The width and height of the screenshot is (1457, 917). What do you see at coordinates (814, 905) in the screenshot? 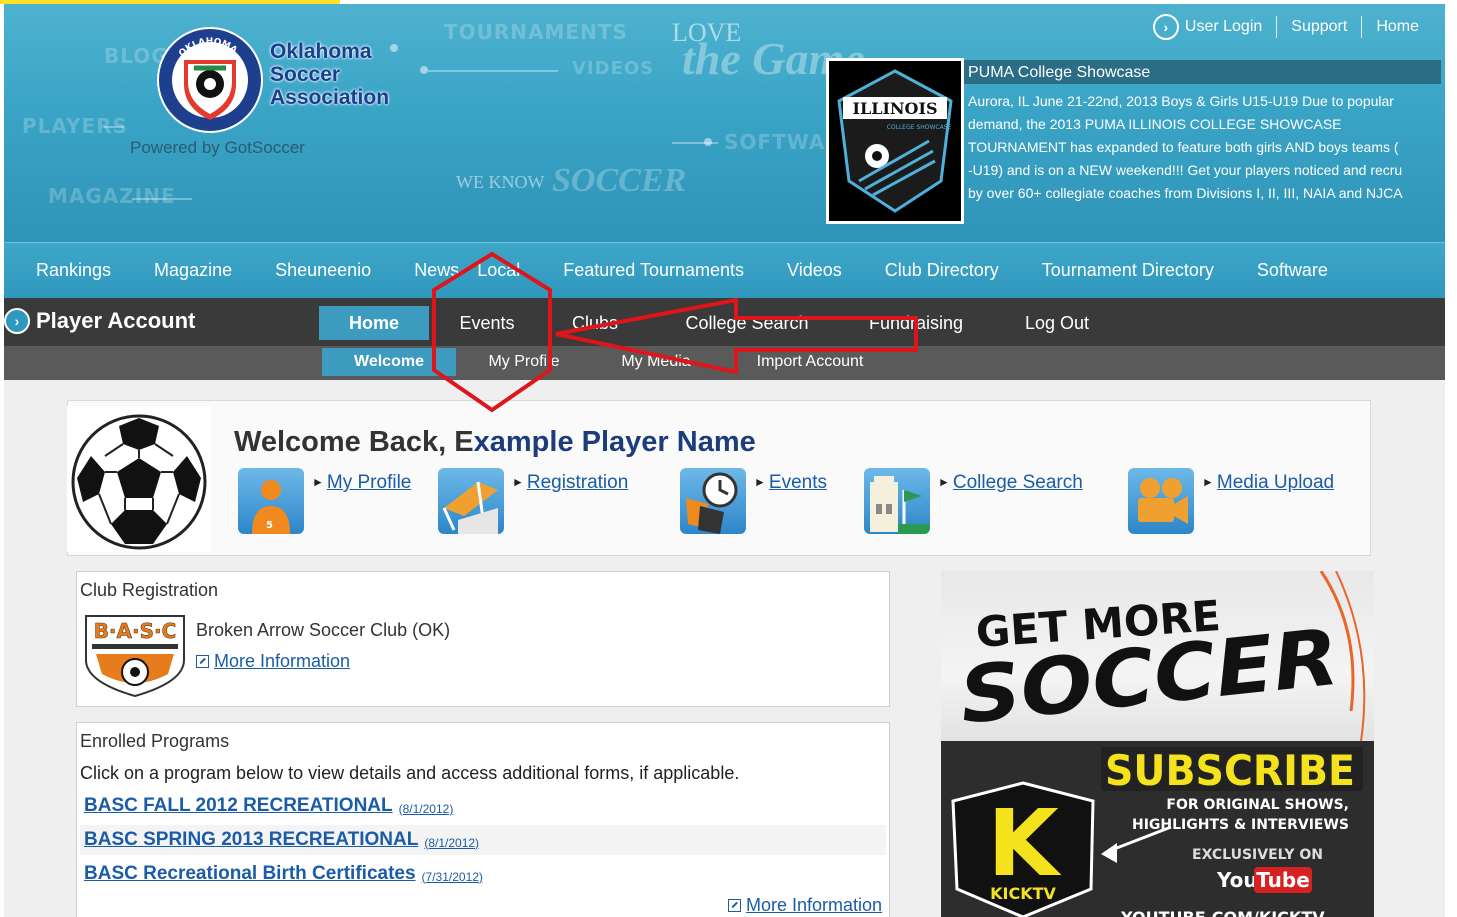
I see `programs-more-info-label: More Information` at bounding box center [814, 905].